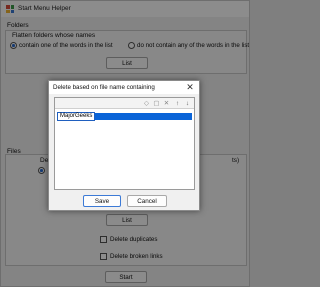 The height and width of the screenshot is (287, 320). What do you see at coordinates (104, 87) in the screenshot?
I see `dialog-title: Delete based on file name containing` at bounding box center [104, 87].